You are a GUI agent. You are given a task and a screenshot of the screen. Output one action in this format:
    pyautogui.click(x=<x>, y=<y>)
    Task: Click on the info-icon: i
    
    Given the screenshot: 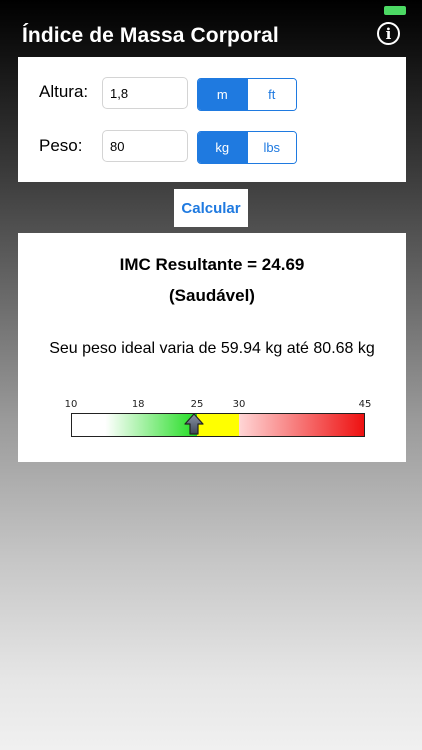 What is the action you would take?
    pyautogui.click(x=388, y=33)
    